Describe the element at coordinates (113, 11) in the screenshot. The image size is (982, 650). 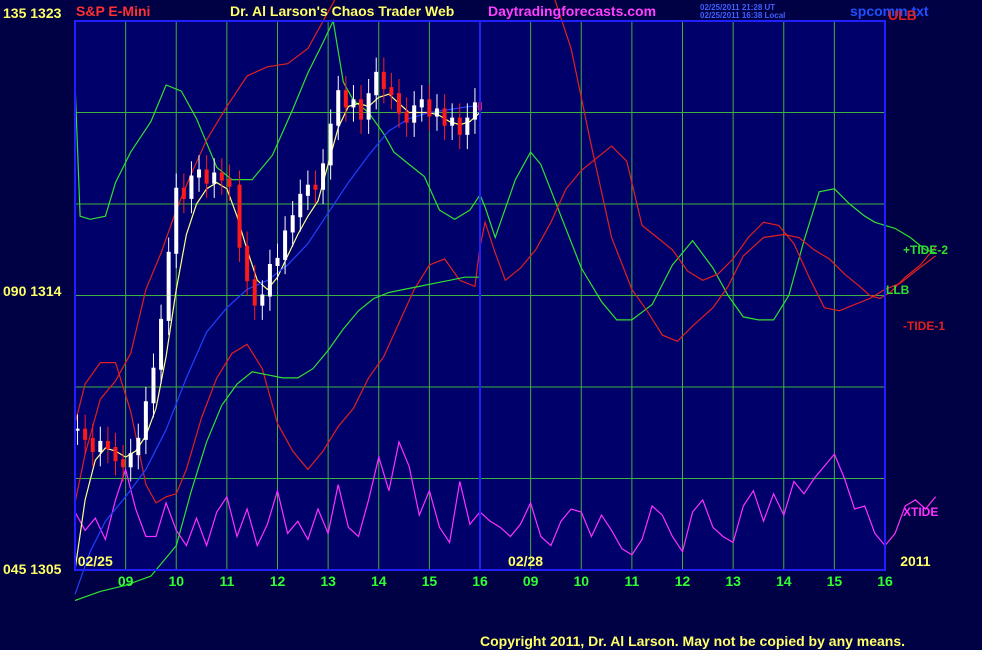
I see `symbol-label: S&P E-Mini` at that location.